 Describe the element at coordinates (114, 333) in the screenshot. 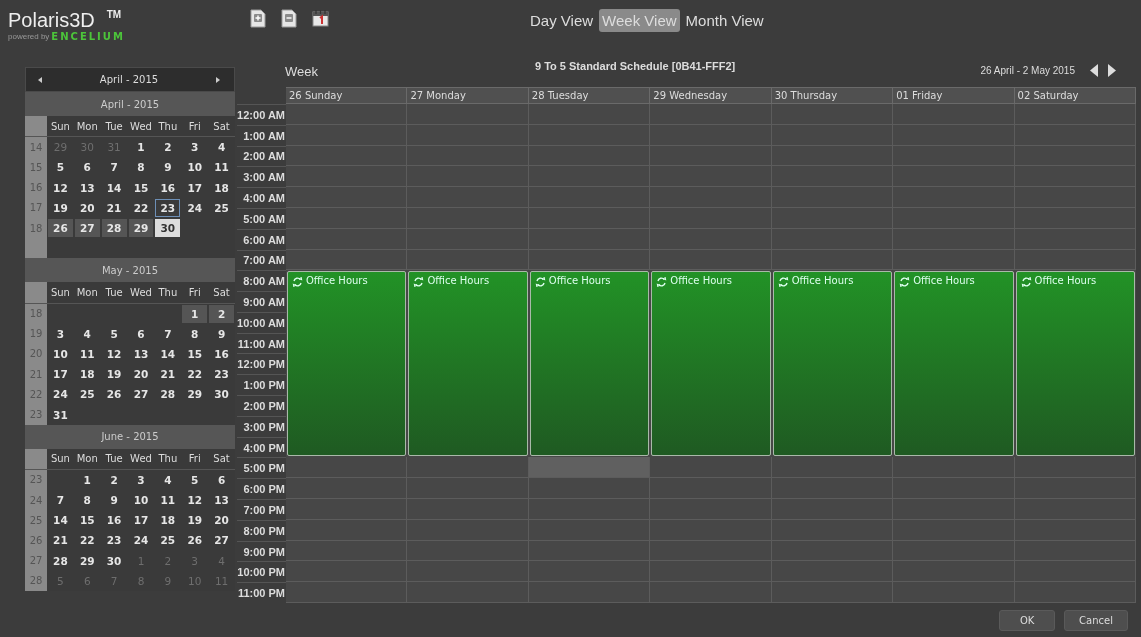

I see `calendar-day: 5` at that location.